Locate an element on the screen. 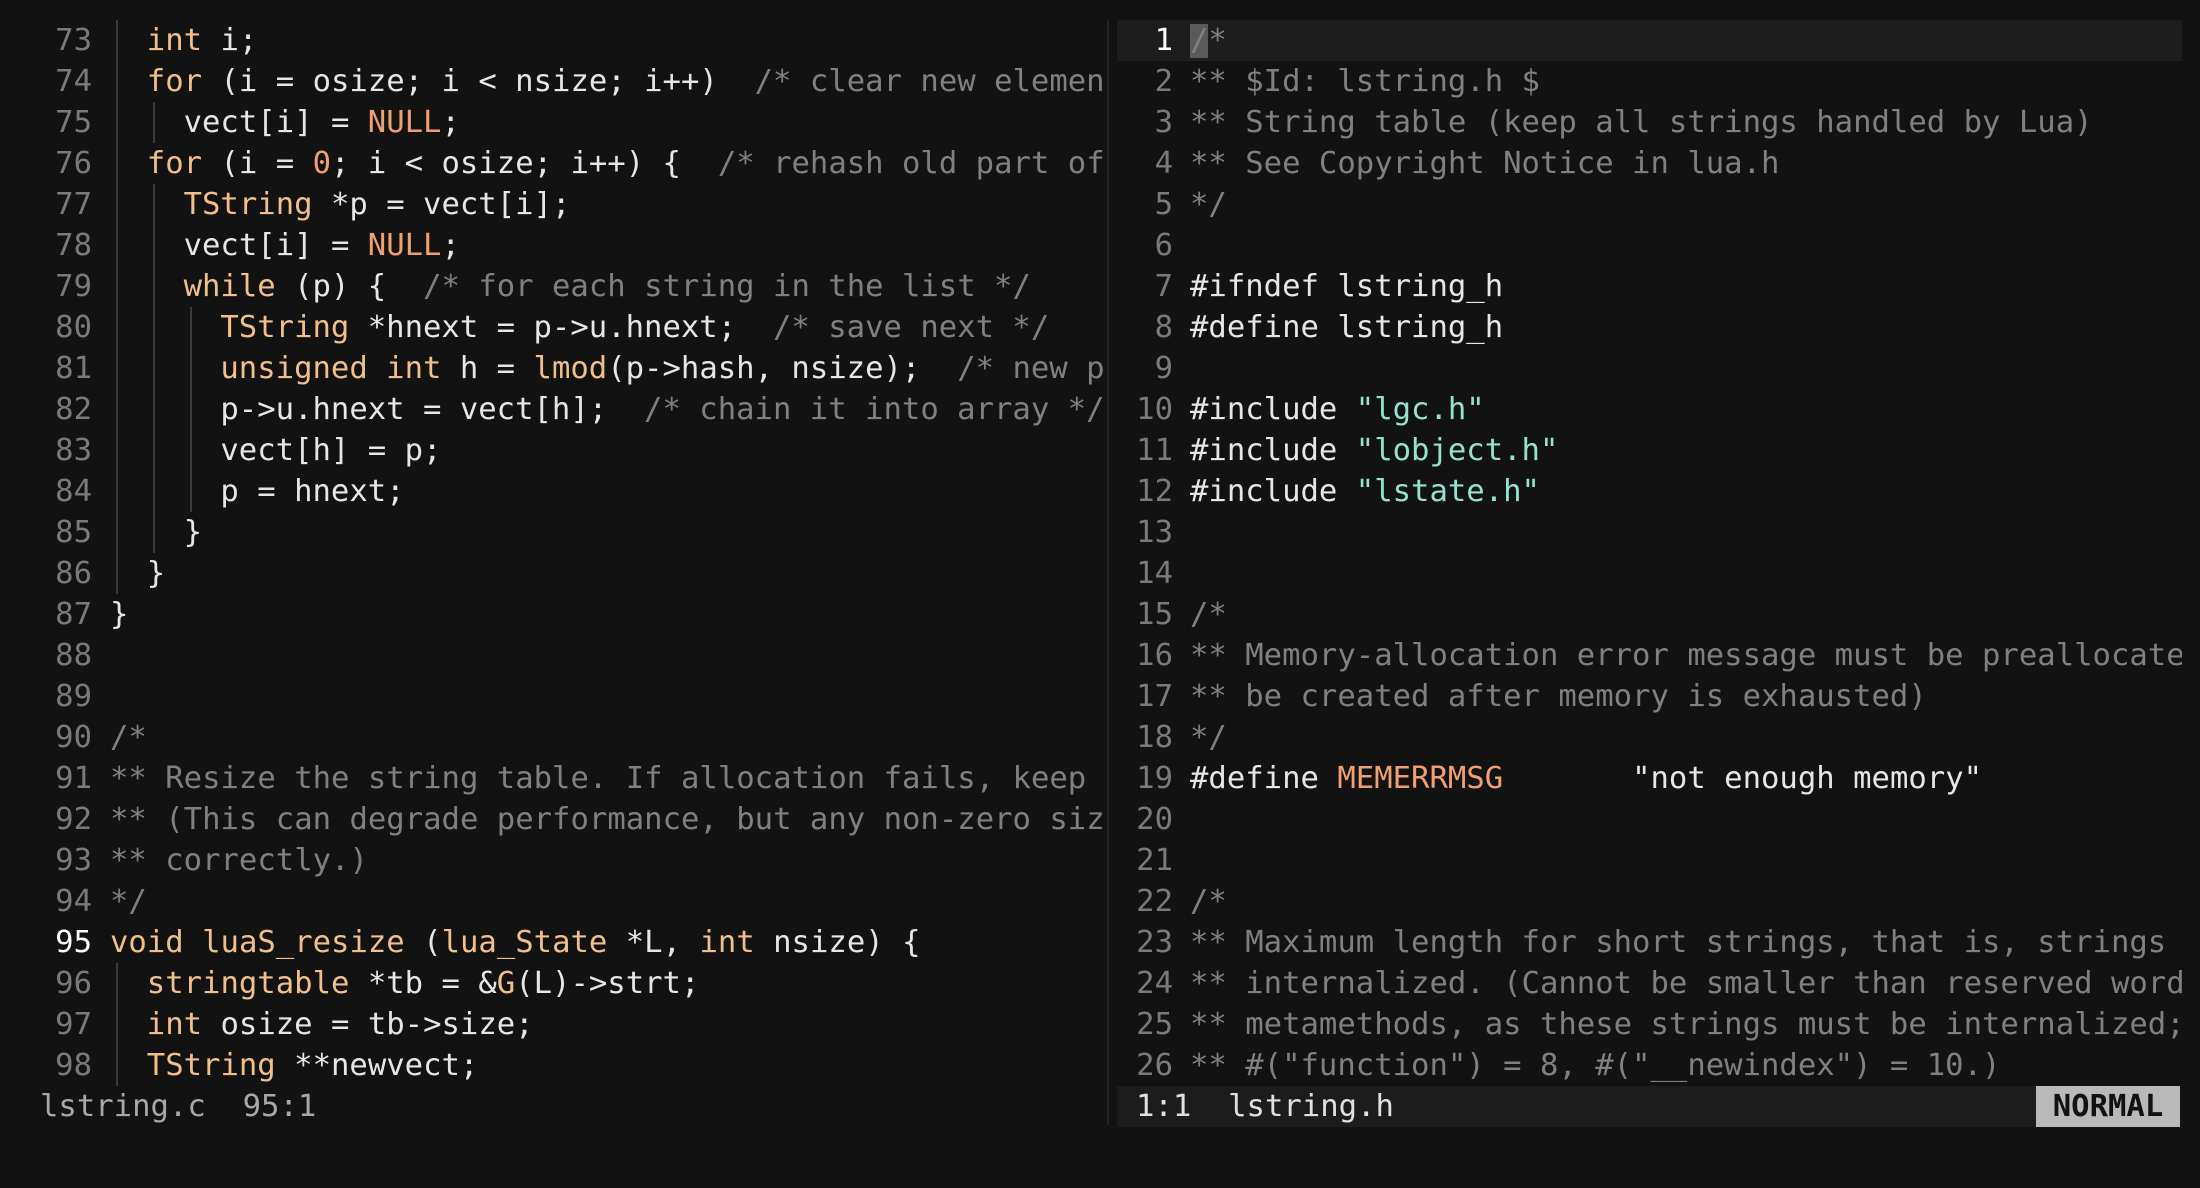  code-line: 11 #include "lobject.h" is located at coordinates (1649, 450).